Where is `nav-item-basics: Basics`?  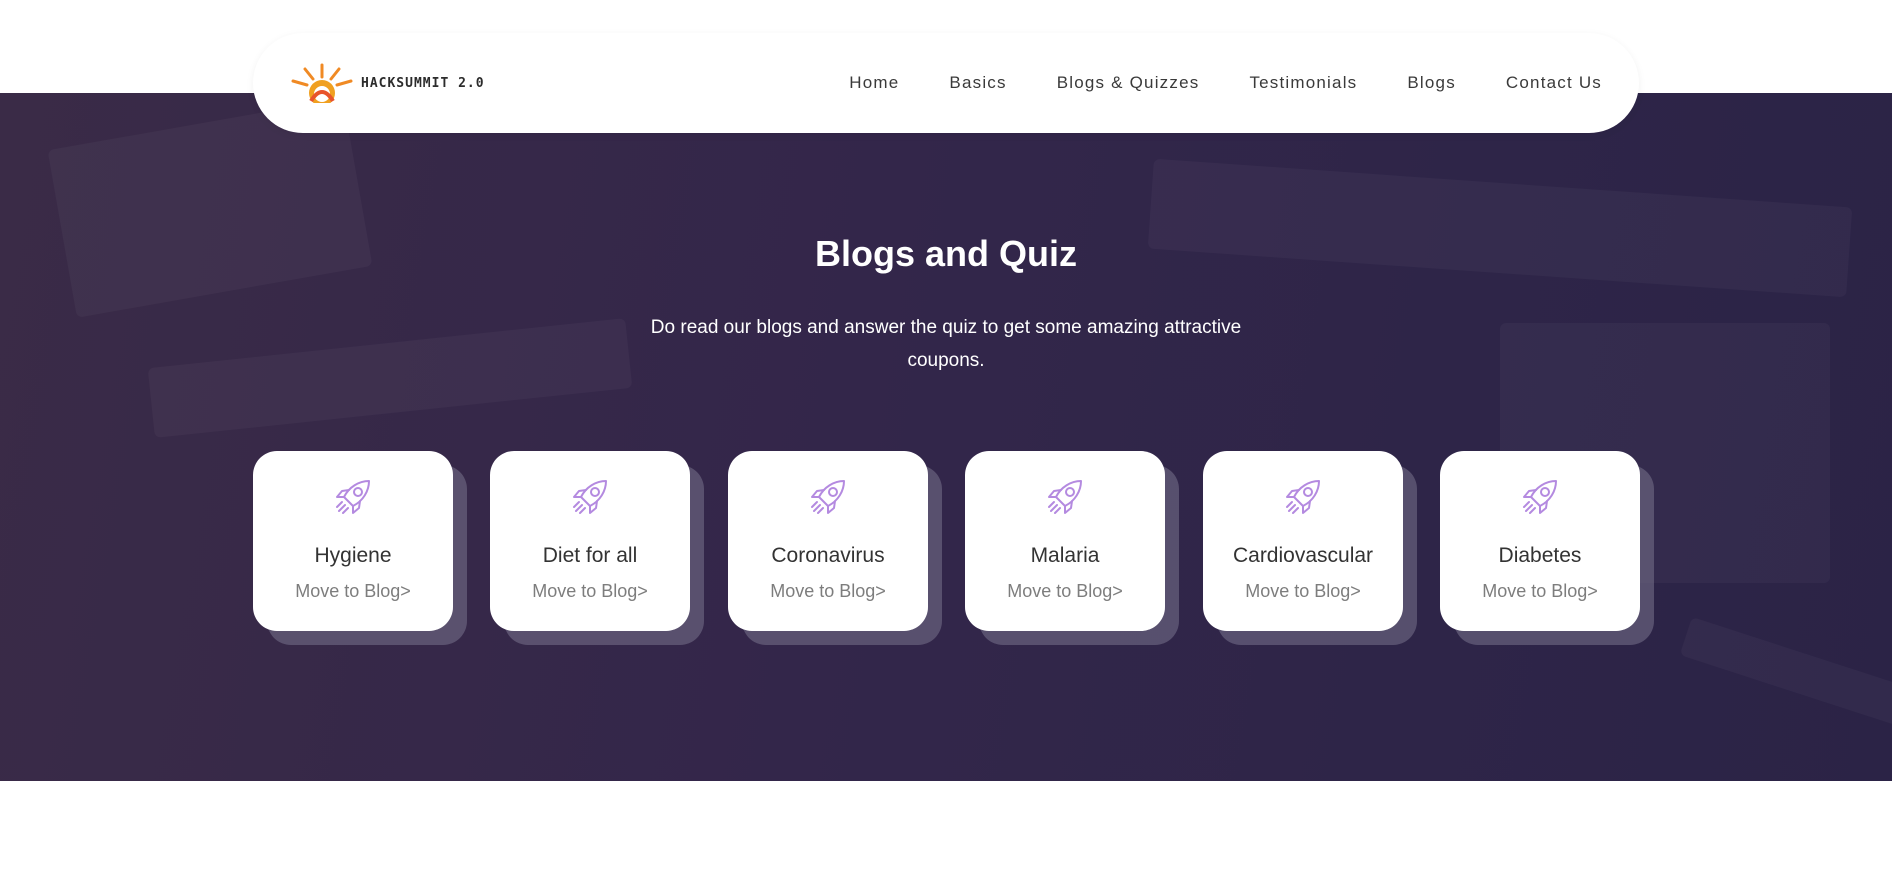 nav-item-basics: Basics is located at coordinates (977, 83).